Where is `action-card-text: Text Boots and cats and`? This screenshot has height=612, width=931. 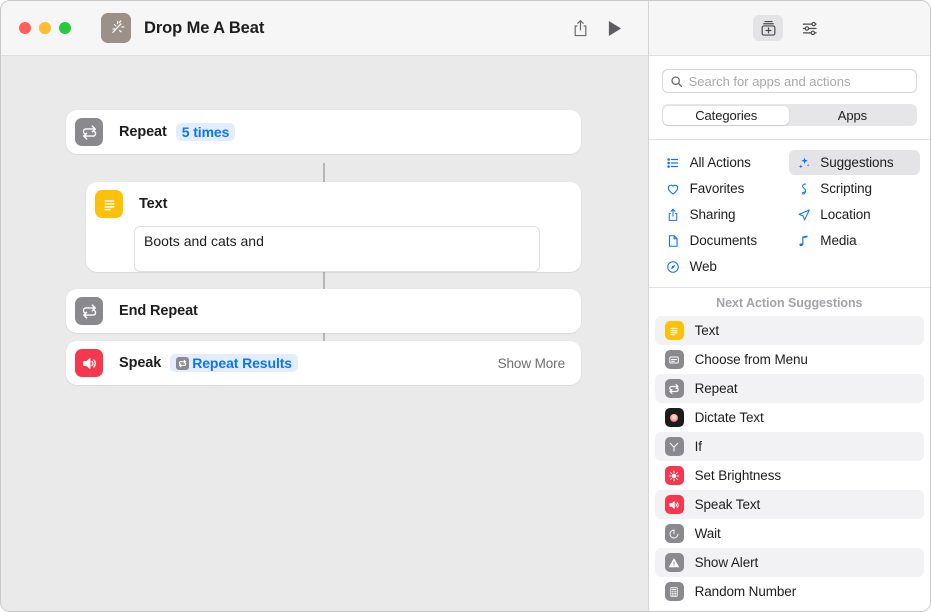 action-card-text: Text Boots and cats and is located at coordinates (333, 227).